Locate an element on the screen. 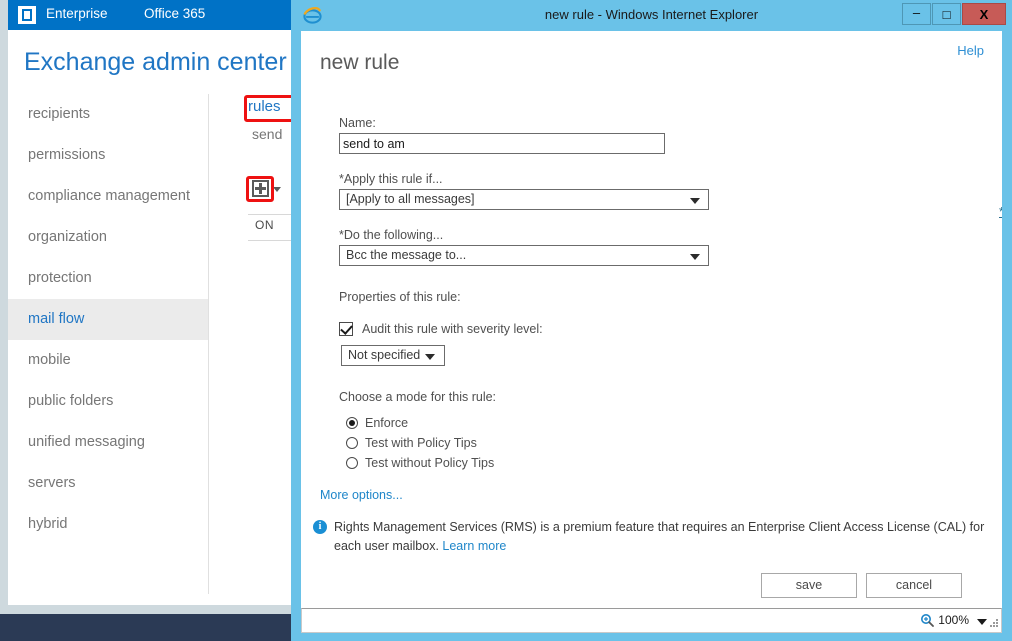 Image resolution: width=1012 pixels, height=641 pixels. page-title: Exchange admin center is located at coordinates (155, 62).